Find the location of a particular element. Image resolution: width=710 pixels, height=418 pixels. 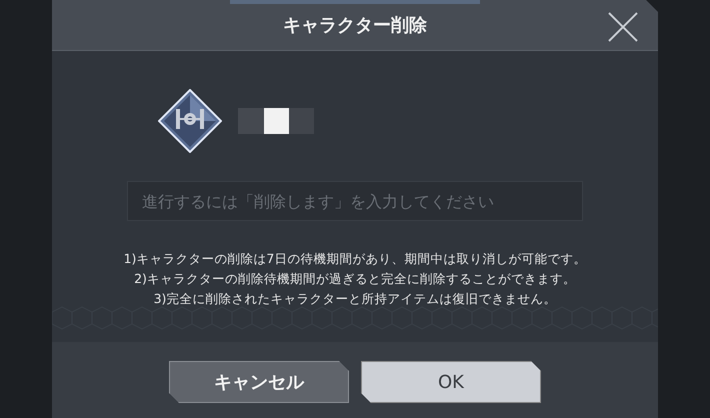

close-icon is located at coordinates (623, 27).